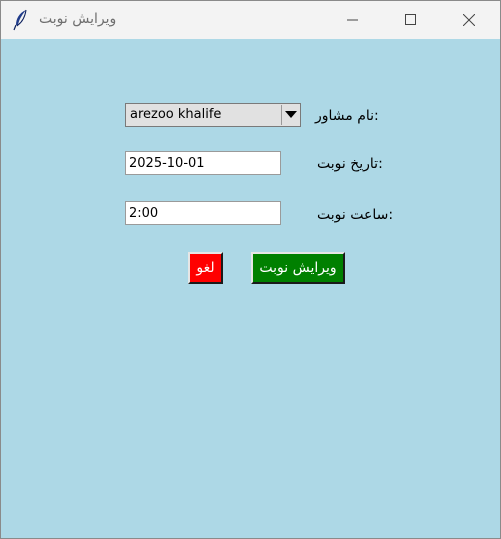 The width and height of the screenshot is (501, 539). Describe the element at coordinates (203, 163) in the screenshot. I see `appointment-date-field` at that location.